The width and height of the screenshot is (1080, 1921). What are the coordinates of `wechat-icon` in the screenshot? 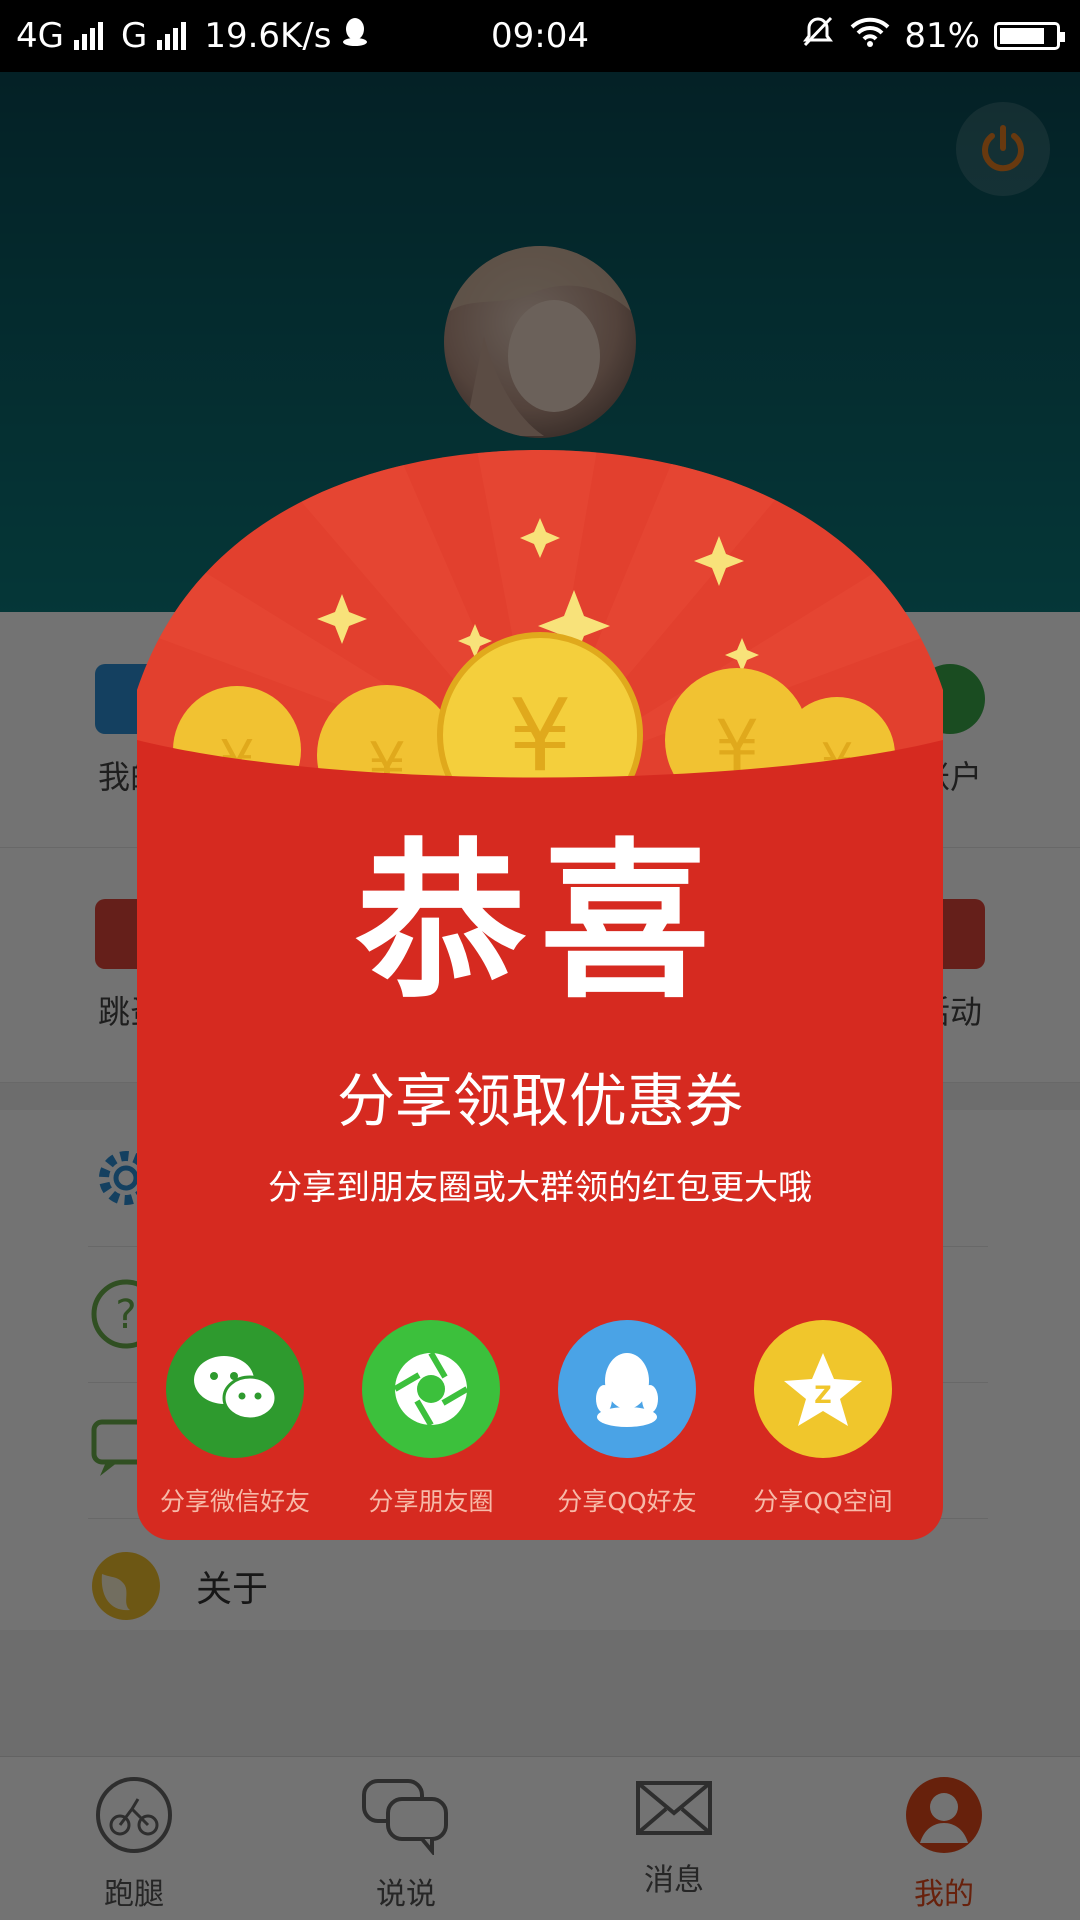 It's located at (235, 1389).